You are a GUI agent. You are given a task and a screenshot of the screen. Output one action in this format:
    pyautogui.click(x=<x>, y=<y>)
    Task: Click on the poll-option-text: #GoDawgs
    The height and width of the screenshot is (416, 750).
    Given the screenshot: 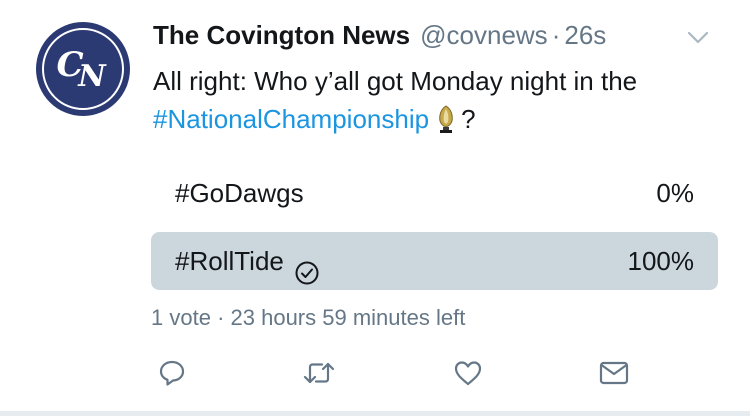 What is the action you would take?
    pyautogui.click(x=239, y=193)
    